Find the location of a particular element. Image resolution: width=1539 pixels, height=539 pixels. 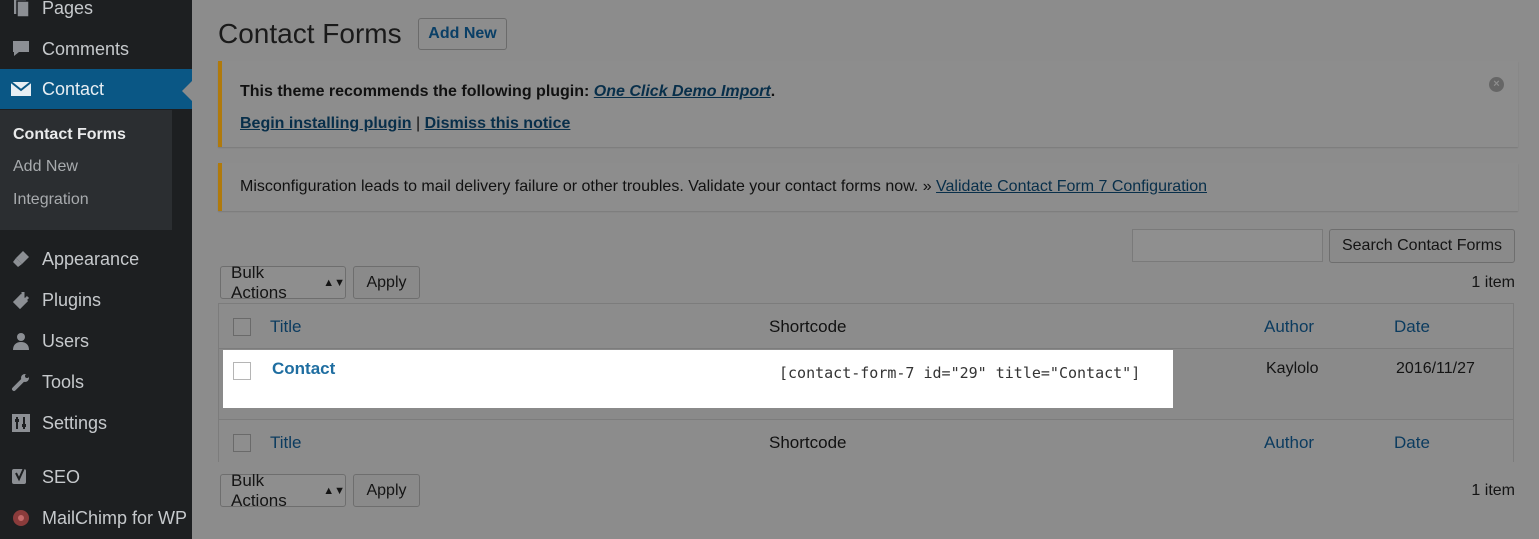

menu-item-contact: Contact is located at coordinates (96, 89).